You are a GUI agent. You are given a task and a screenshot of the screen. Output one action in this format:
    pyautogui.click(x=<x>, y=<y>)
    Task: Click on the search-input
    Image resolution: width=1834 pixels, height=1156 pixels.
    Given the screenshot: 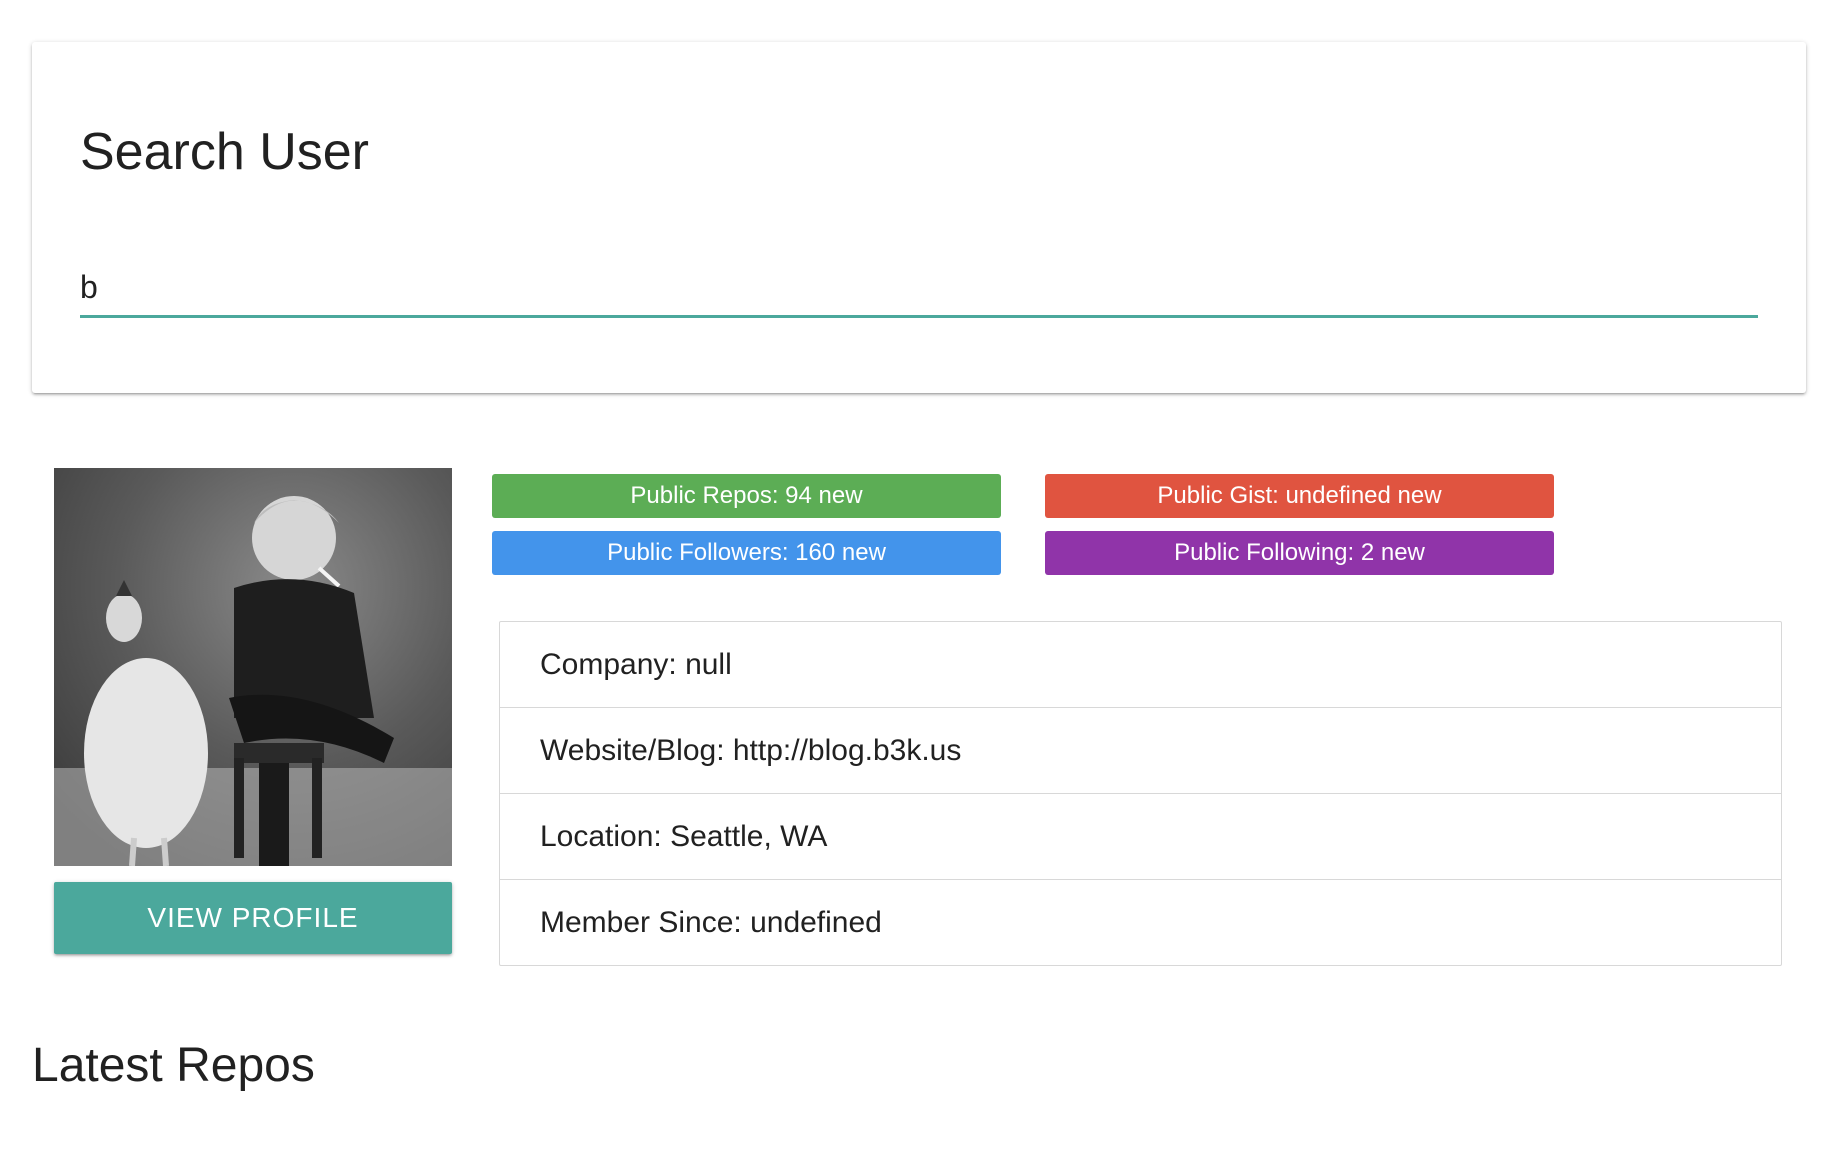 What is the action you would take?
    pyautogui.click(x=919, y=289)
    